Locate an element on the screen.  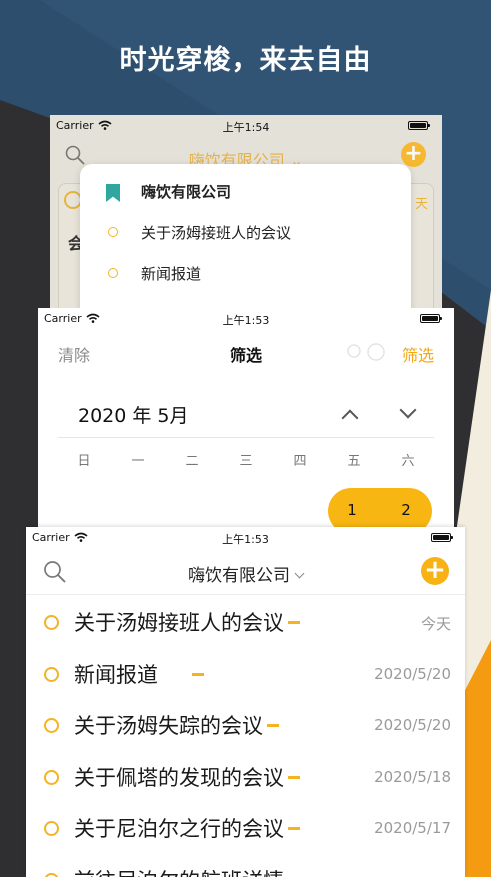
meeting-date: 2020/5/18 is located at coordinates (412, 776).